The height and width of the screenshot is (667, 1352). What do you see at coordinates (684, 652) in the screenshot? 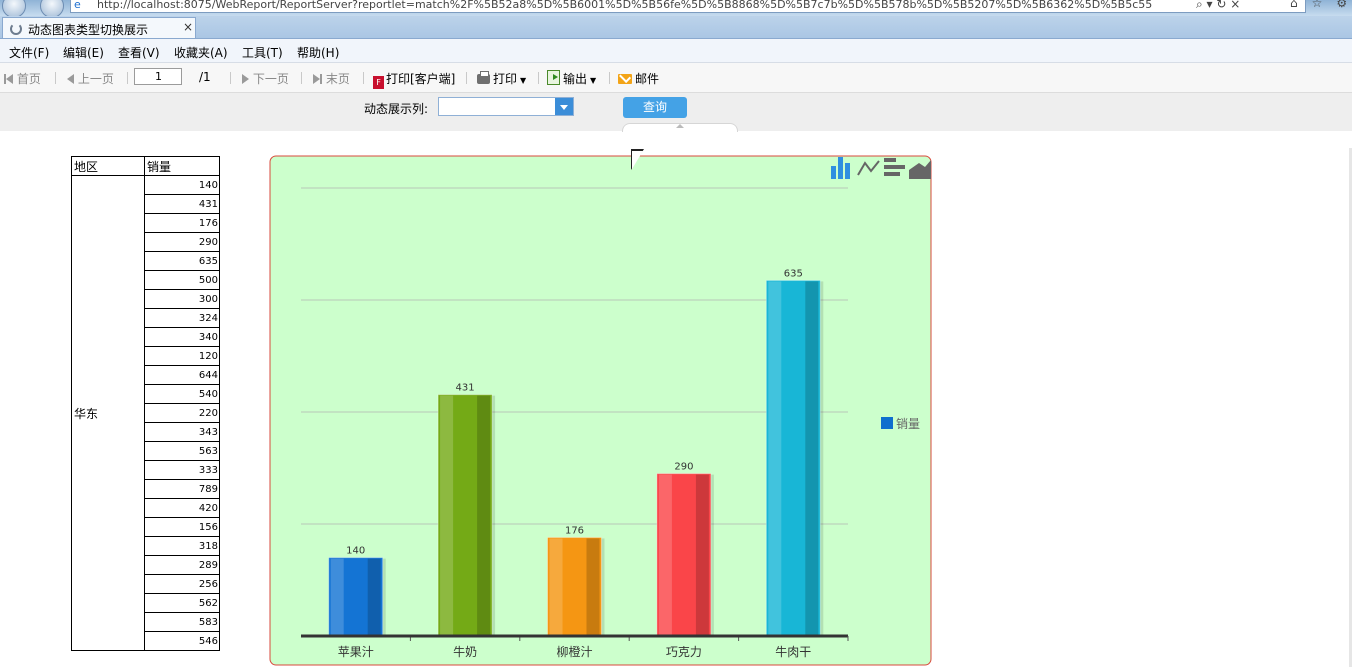
I see `category-tick-label: 巧克力` at bounding box center [684, 652].